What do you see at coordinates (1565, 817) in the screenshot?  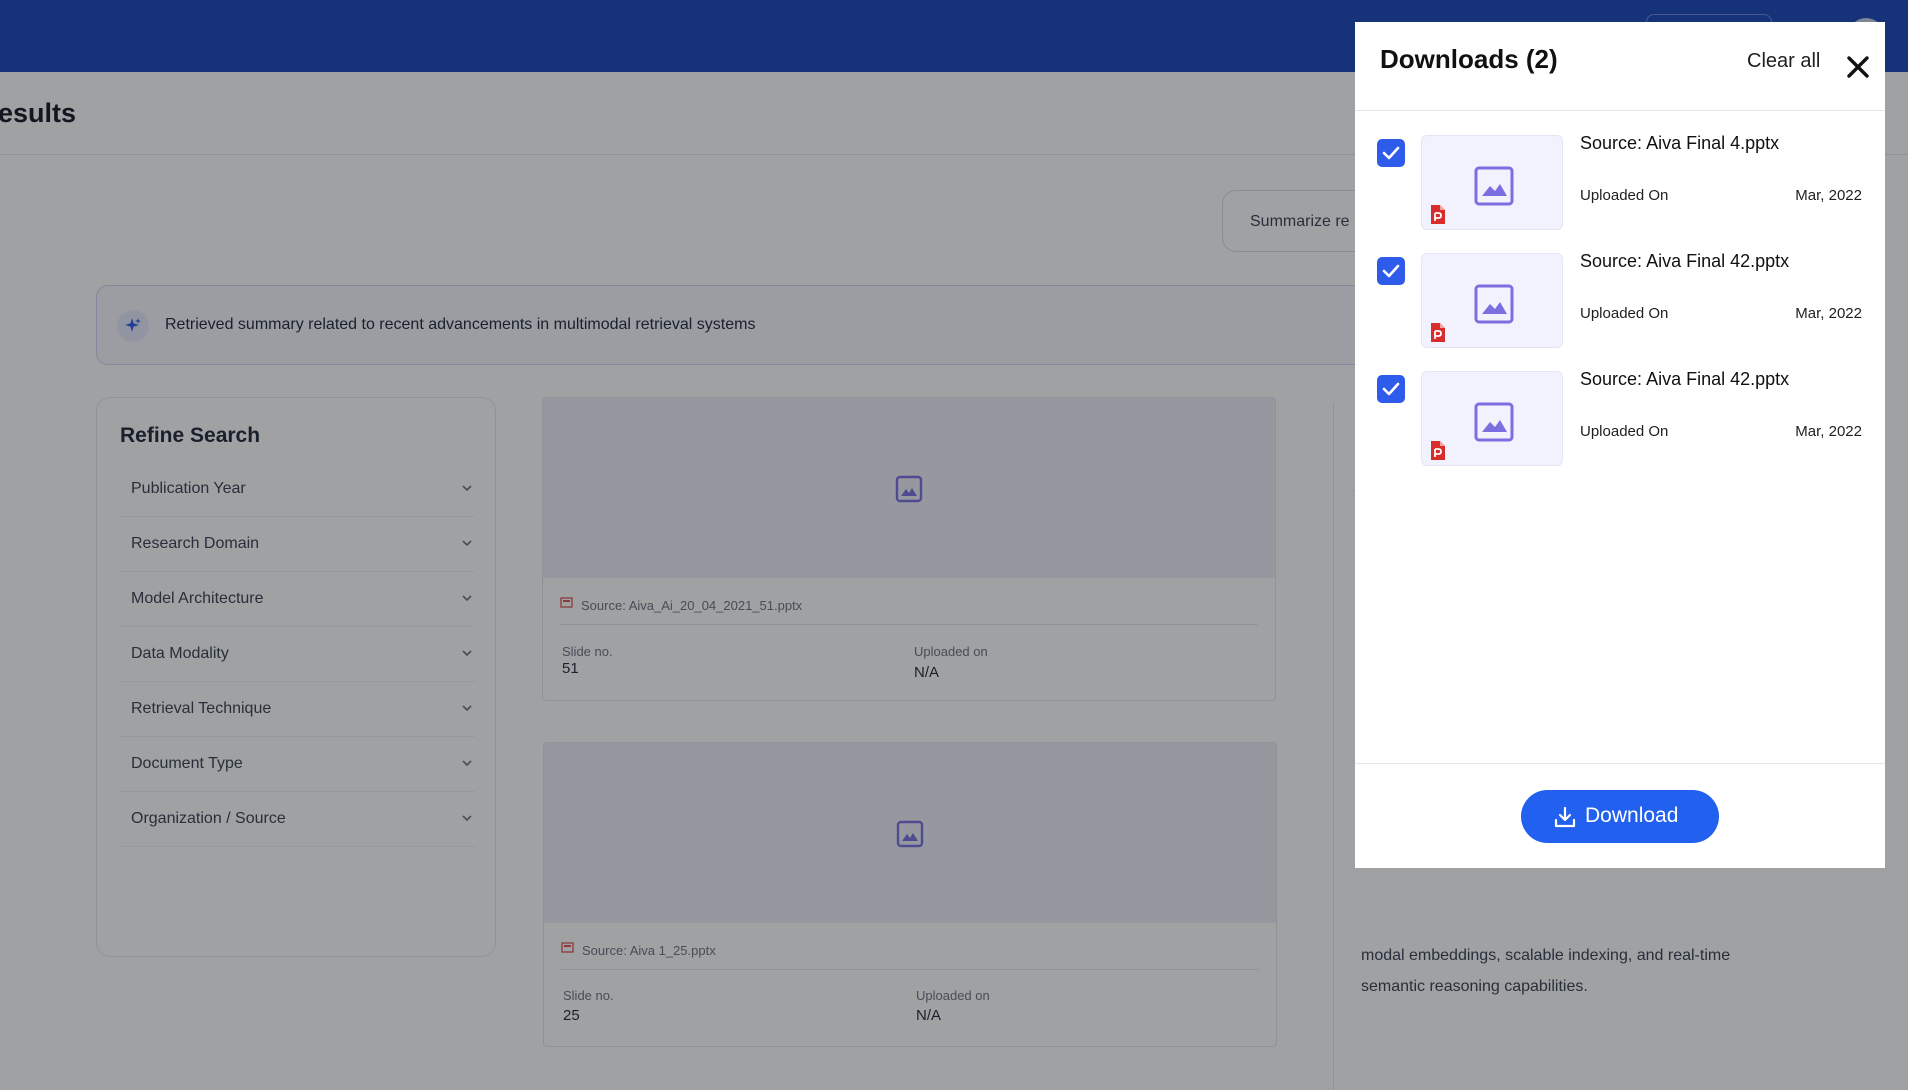 I see `download-icon` at bounding box center [1565, 817].